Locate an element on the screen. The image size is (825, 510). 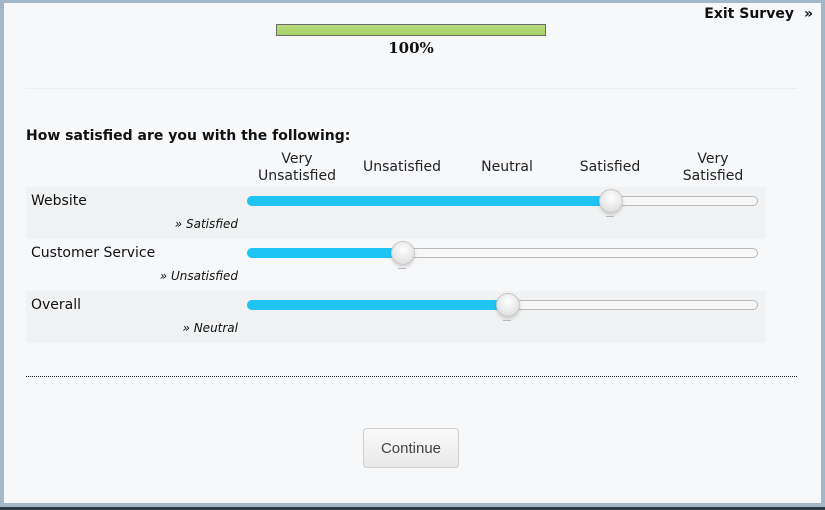
row-label: Website is located at coordinates (59, 201).